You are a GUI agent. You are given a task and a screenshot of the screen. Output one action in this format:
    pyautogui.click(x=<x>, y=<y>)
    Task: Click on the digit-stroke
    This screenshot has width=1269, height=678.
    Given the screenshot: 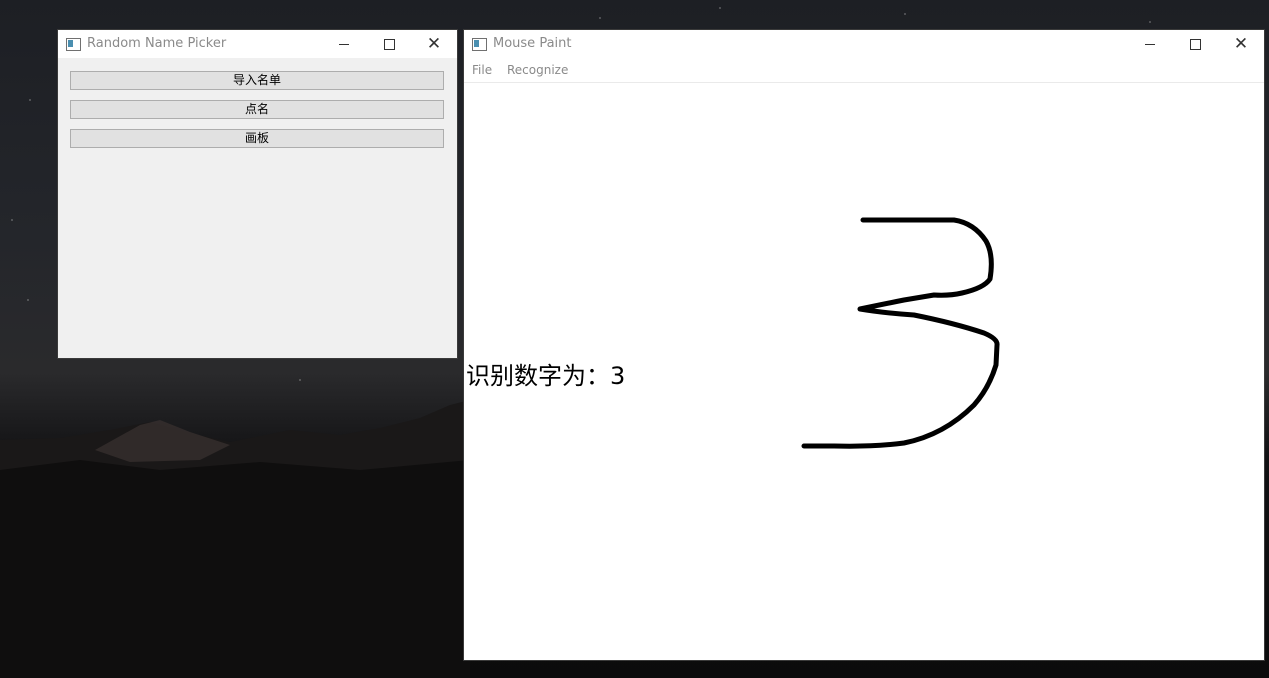 What is the action you would take?
    pyautogui.click(x=900, y=333)
    